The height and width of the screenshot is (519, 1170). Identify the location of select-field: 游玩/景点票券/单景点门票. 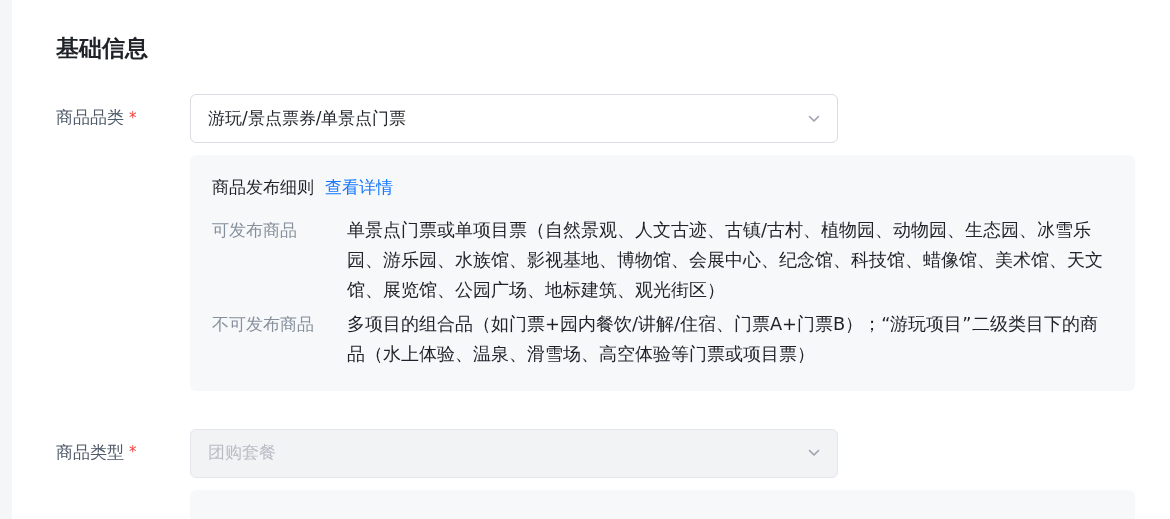
(514, 118).